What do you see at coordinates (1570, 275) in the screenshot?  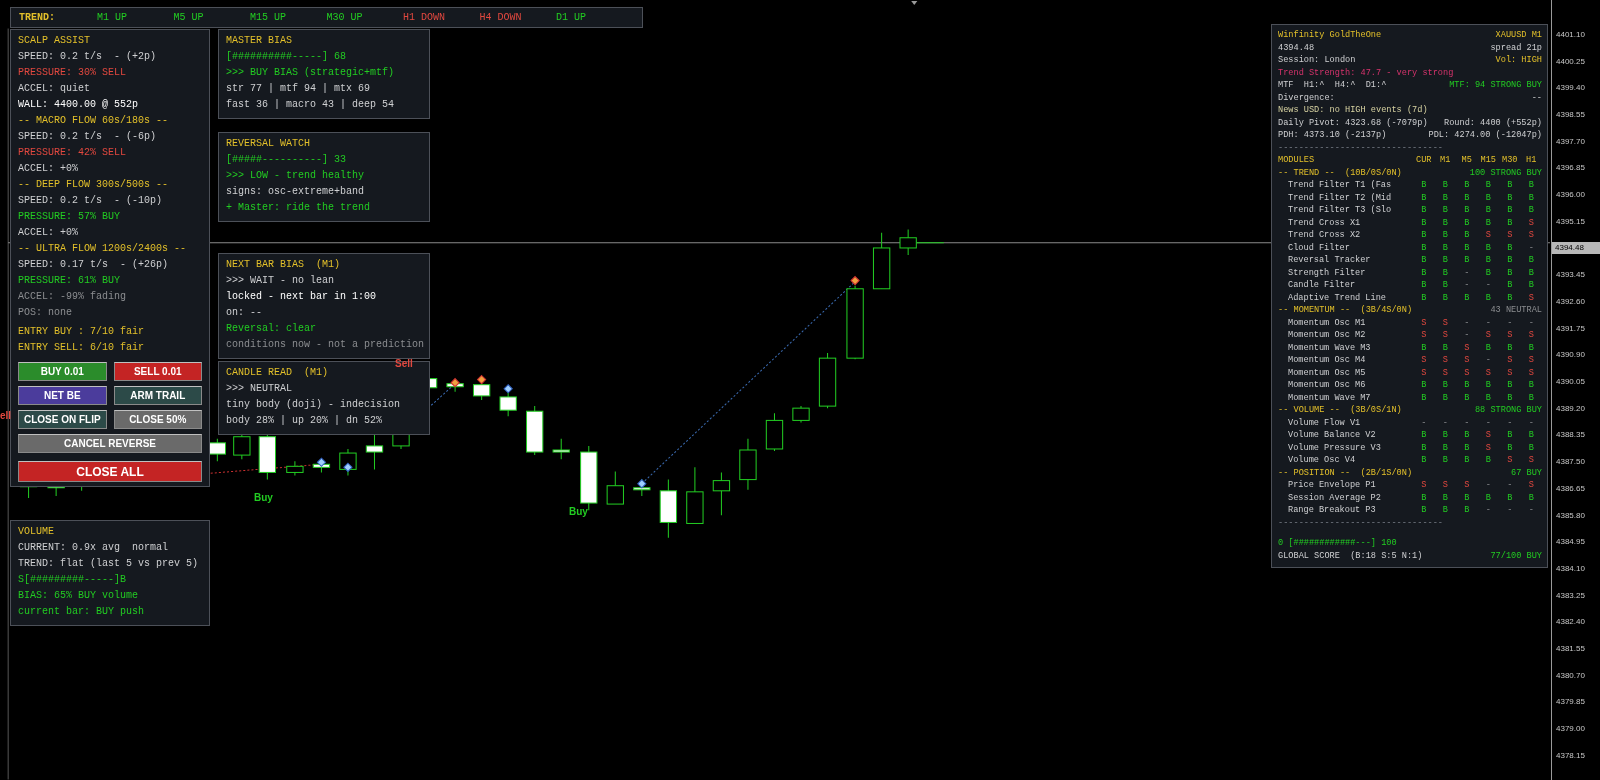 I see `price-label: 4393.45` at bounding box center [1570, 275].